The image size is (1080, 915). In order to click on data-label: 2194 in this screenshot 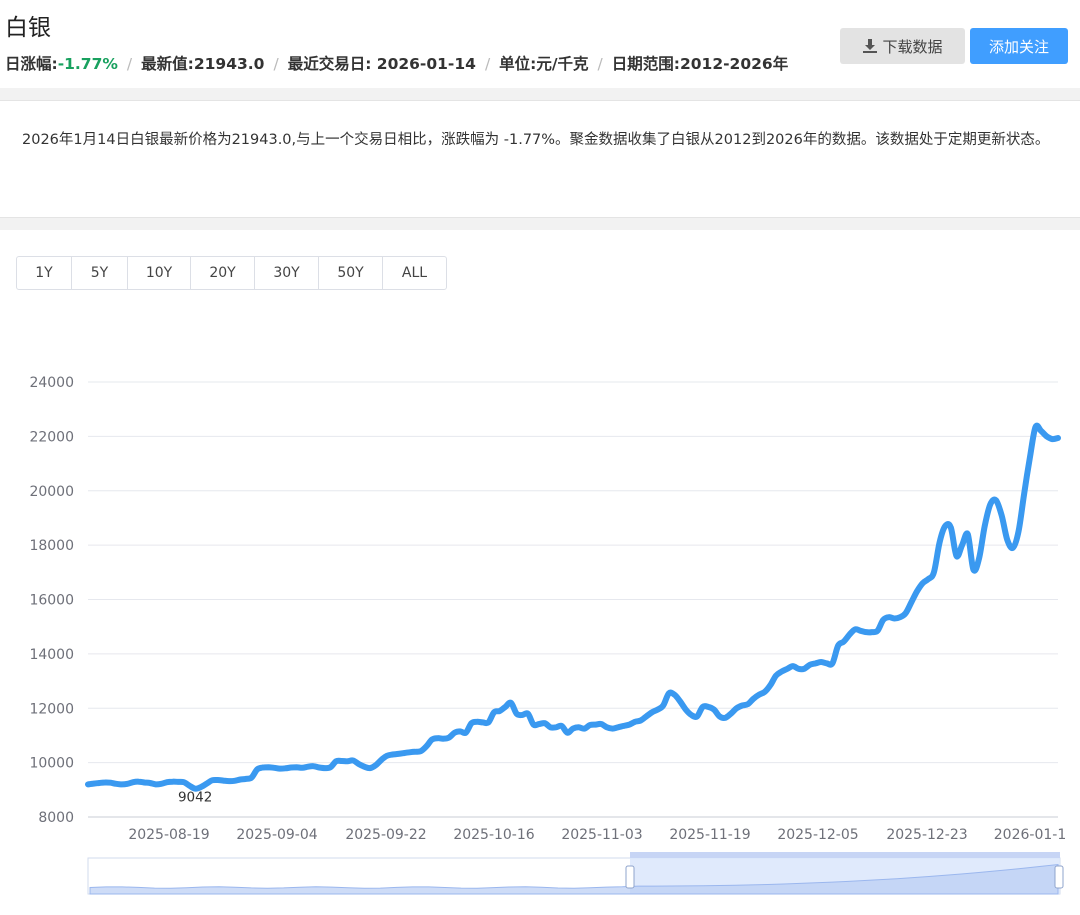, I will do `click(1048, 2)`.